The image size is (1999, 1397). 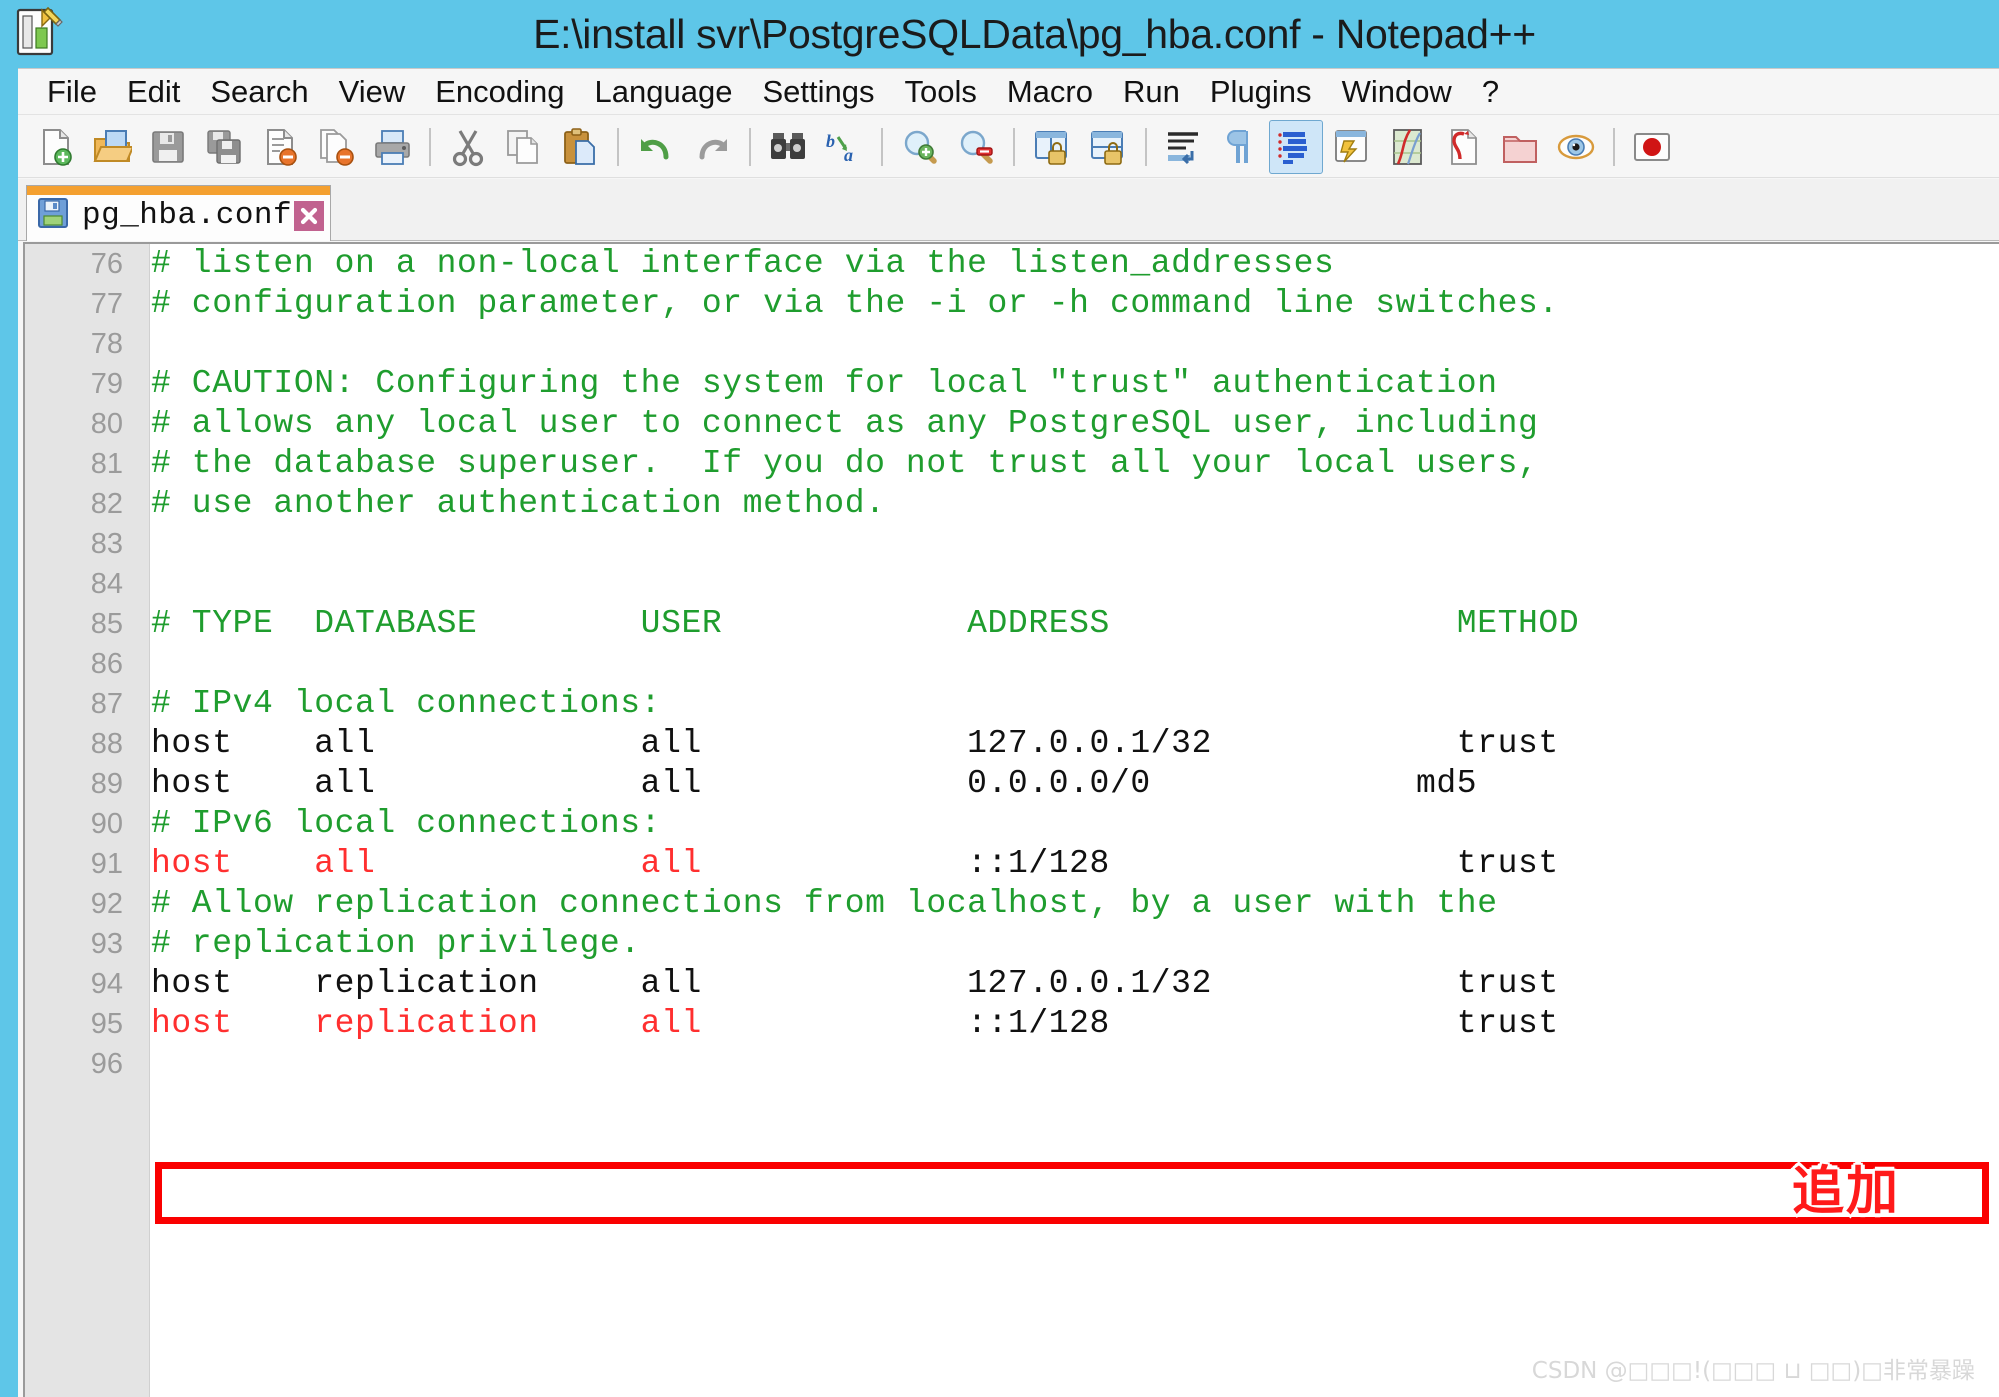 What do you see at coordinates (855, 983) in the screenshot?
I see `code-span-black: host replication all 127.0.0.1/32 trust` at bounding box center [855, 983].